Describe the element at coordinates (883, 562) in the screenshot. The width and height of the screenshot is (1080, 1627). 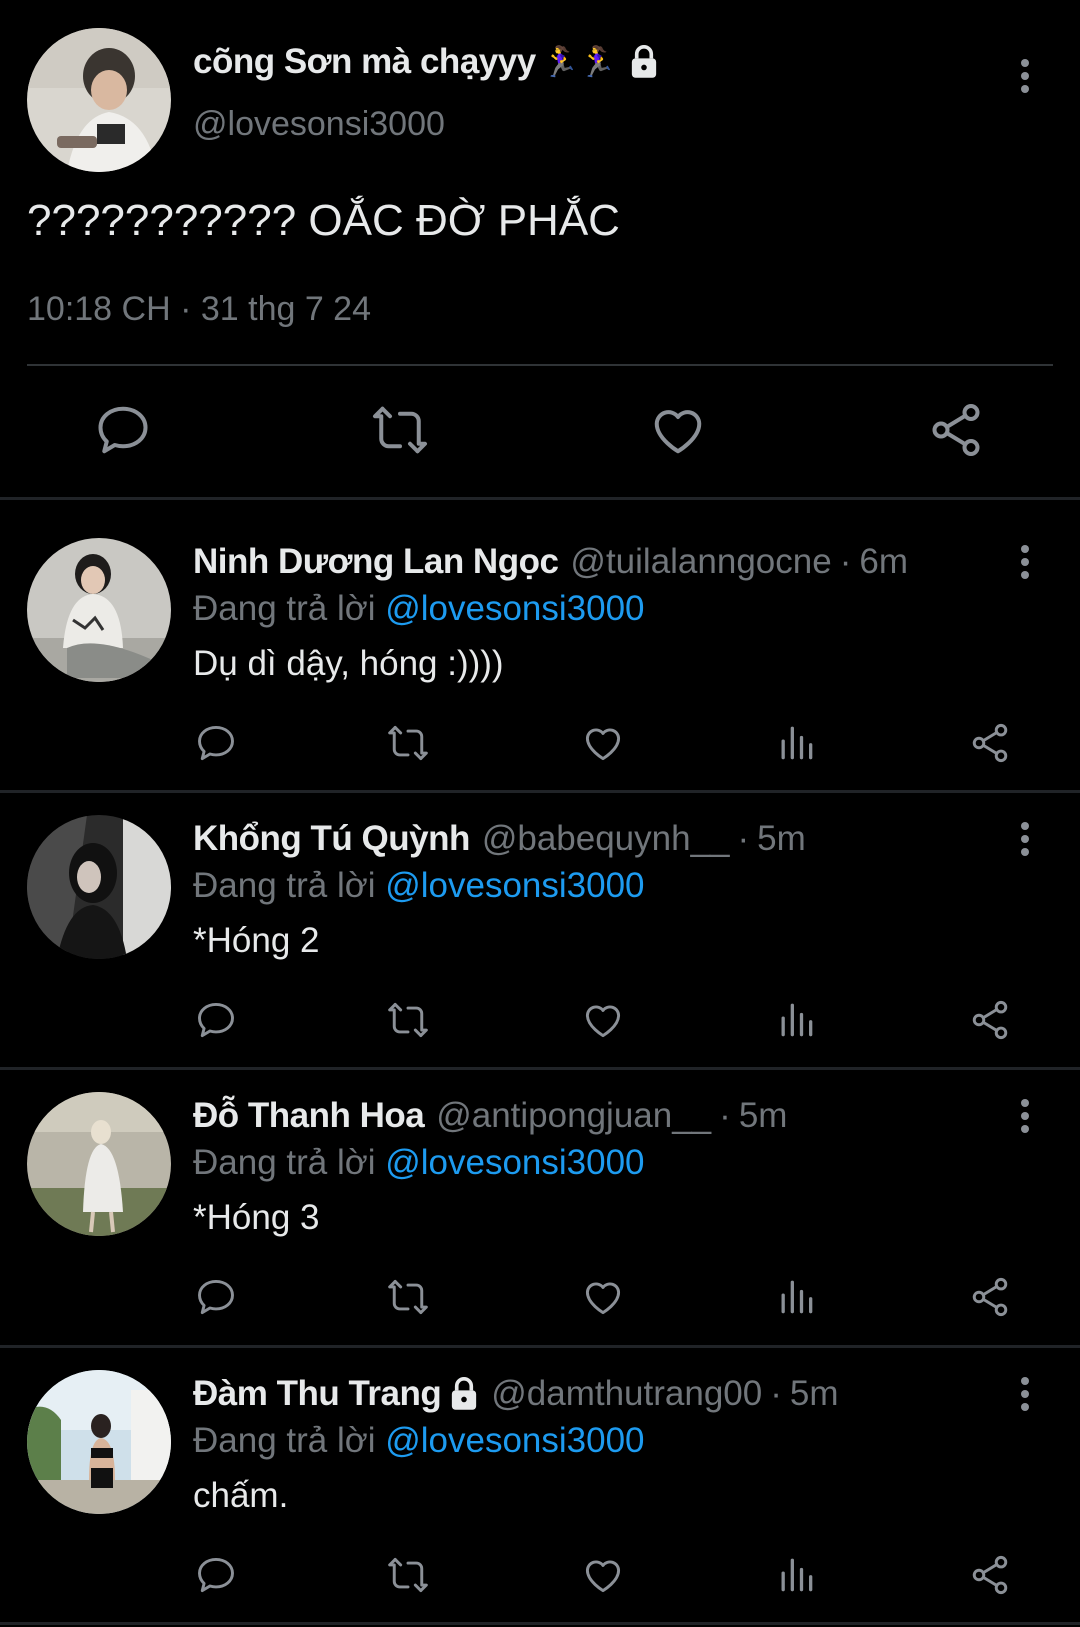
I see `reply-time: 6m` at that location.